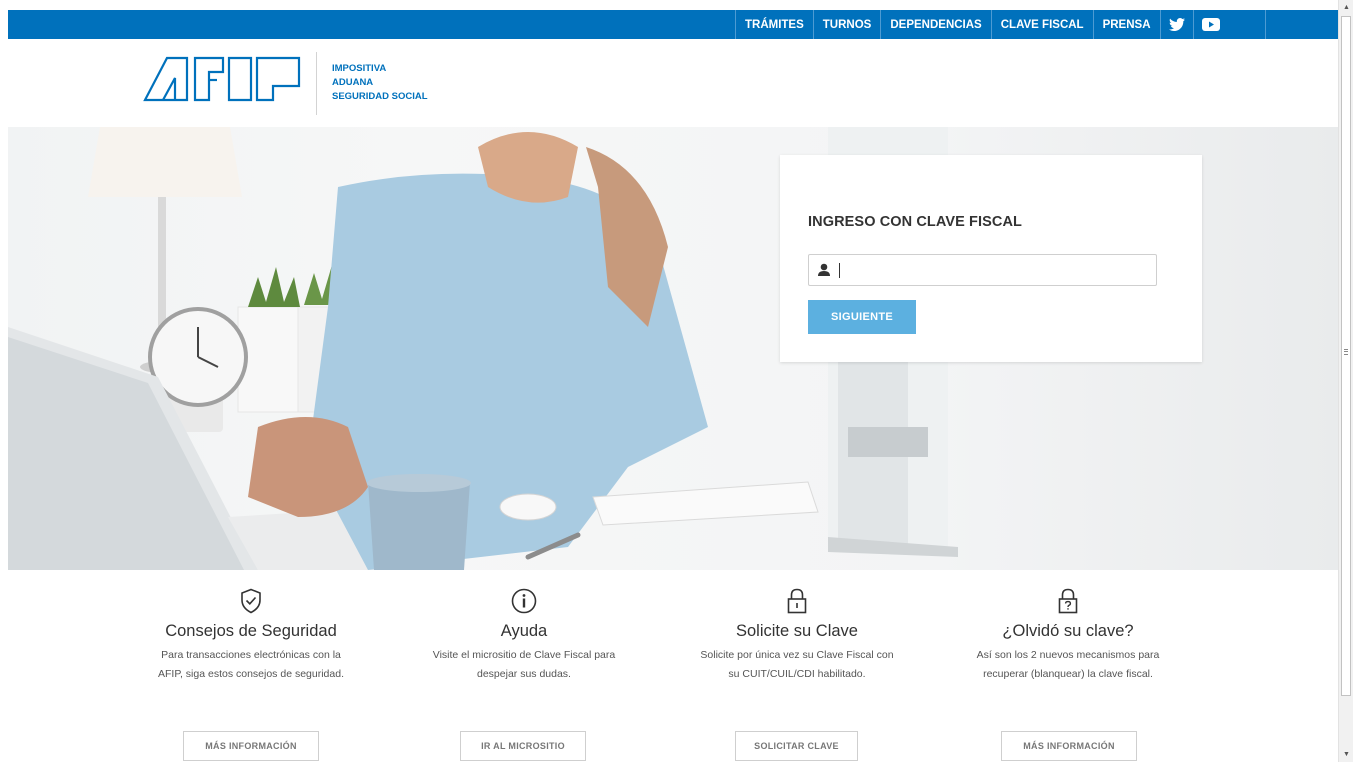  Describe the element at coordinates (862, 317) in the screenshot. I see `siguiente-button: SIGUIENTE` at that location.